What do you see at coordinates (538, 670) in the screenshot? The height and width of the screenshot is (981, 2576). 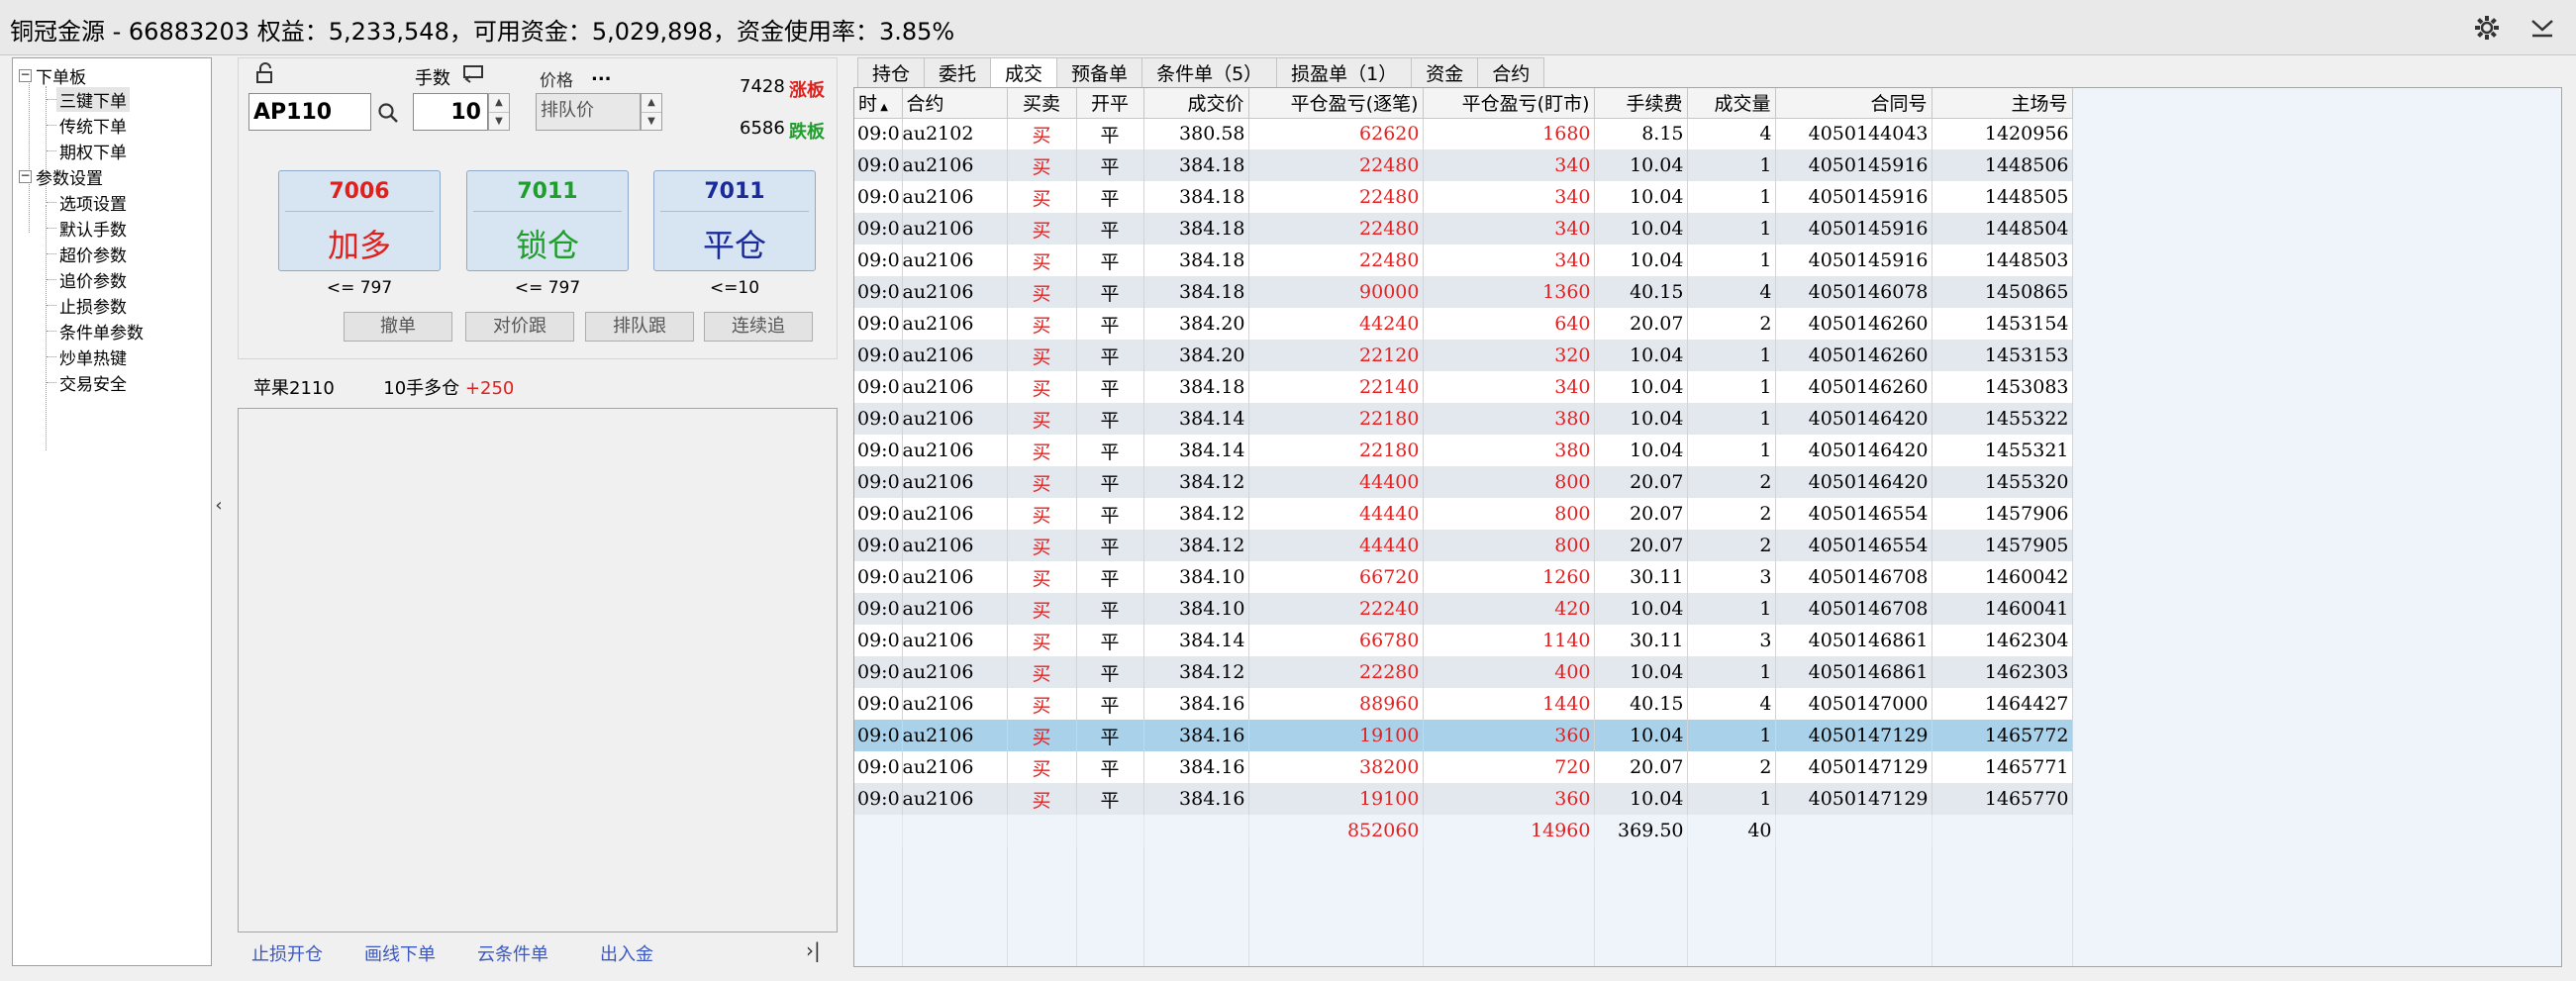 I see `chart-area` at bounding box center [538, 670].